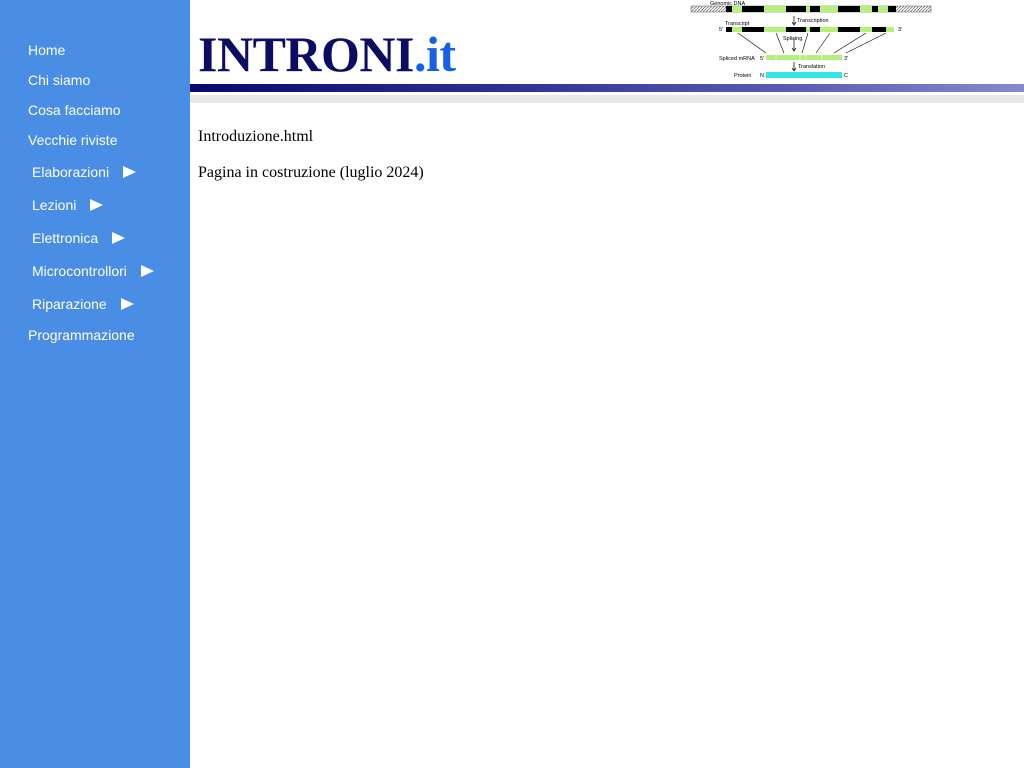 This screenshot has width=1024, height=768. What do you see at coordinates (74, 110) in the screenshot?
I see `nav-cosa-facciamo: Cosa facciamo` at bounding box center [74, 110].